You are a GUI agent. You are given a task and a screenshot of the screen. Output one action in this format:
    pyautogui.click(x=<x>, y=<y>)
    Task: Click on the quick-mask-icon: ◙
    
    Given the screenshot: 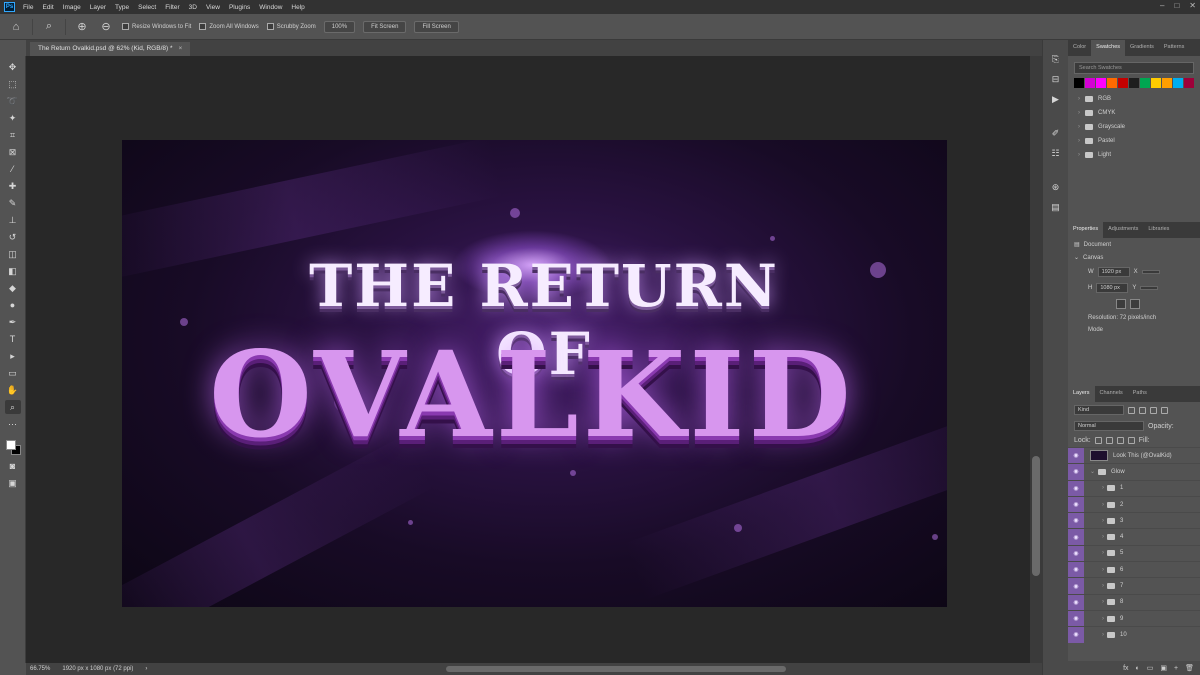 What is the action you would take?
    pyautogui.click(x=13, y=466)
    